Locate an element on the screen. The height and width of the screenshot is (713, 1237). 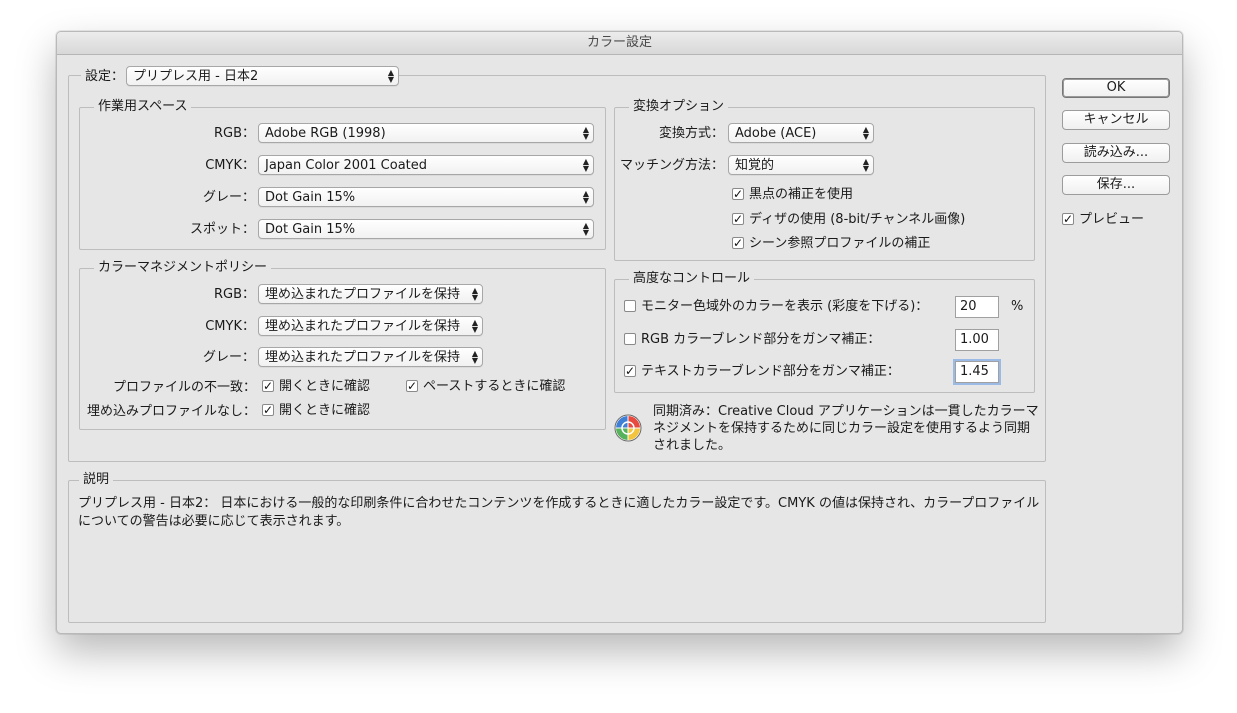
advanced-title: 高度なコントロール is located at coordinates (692, 279).